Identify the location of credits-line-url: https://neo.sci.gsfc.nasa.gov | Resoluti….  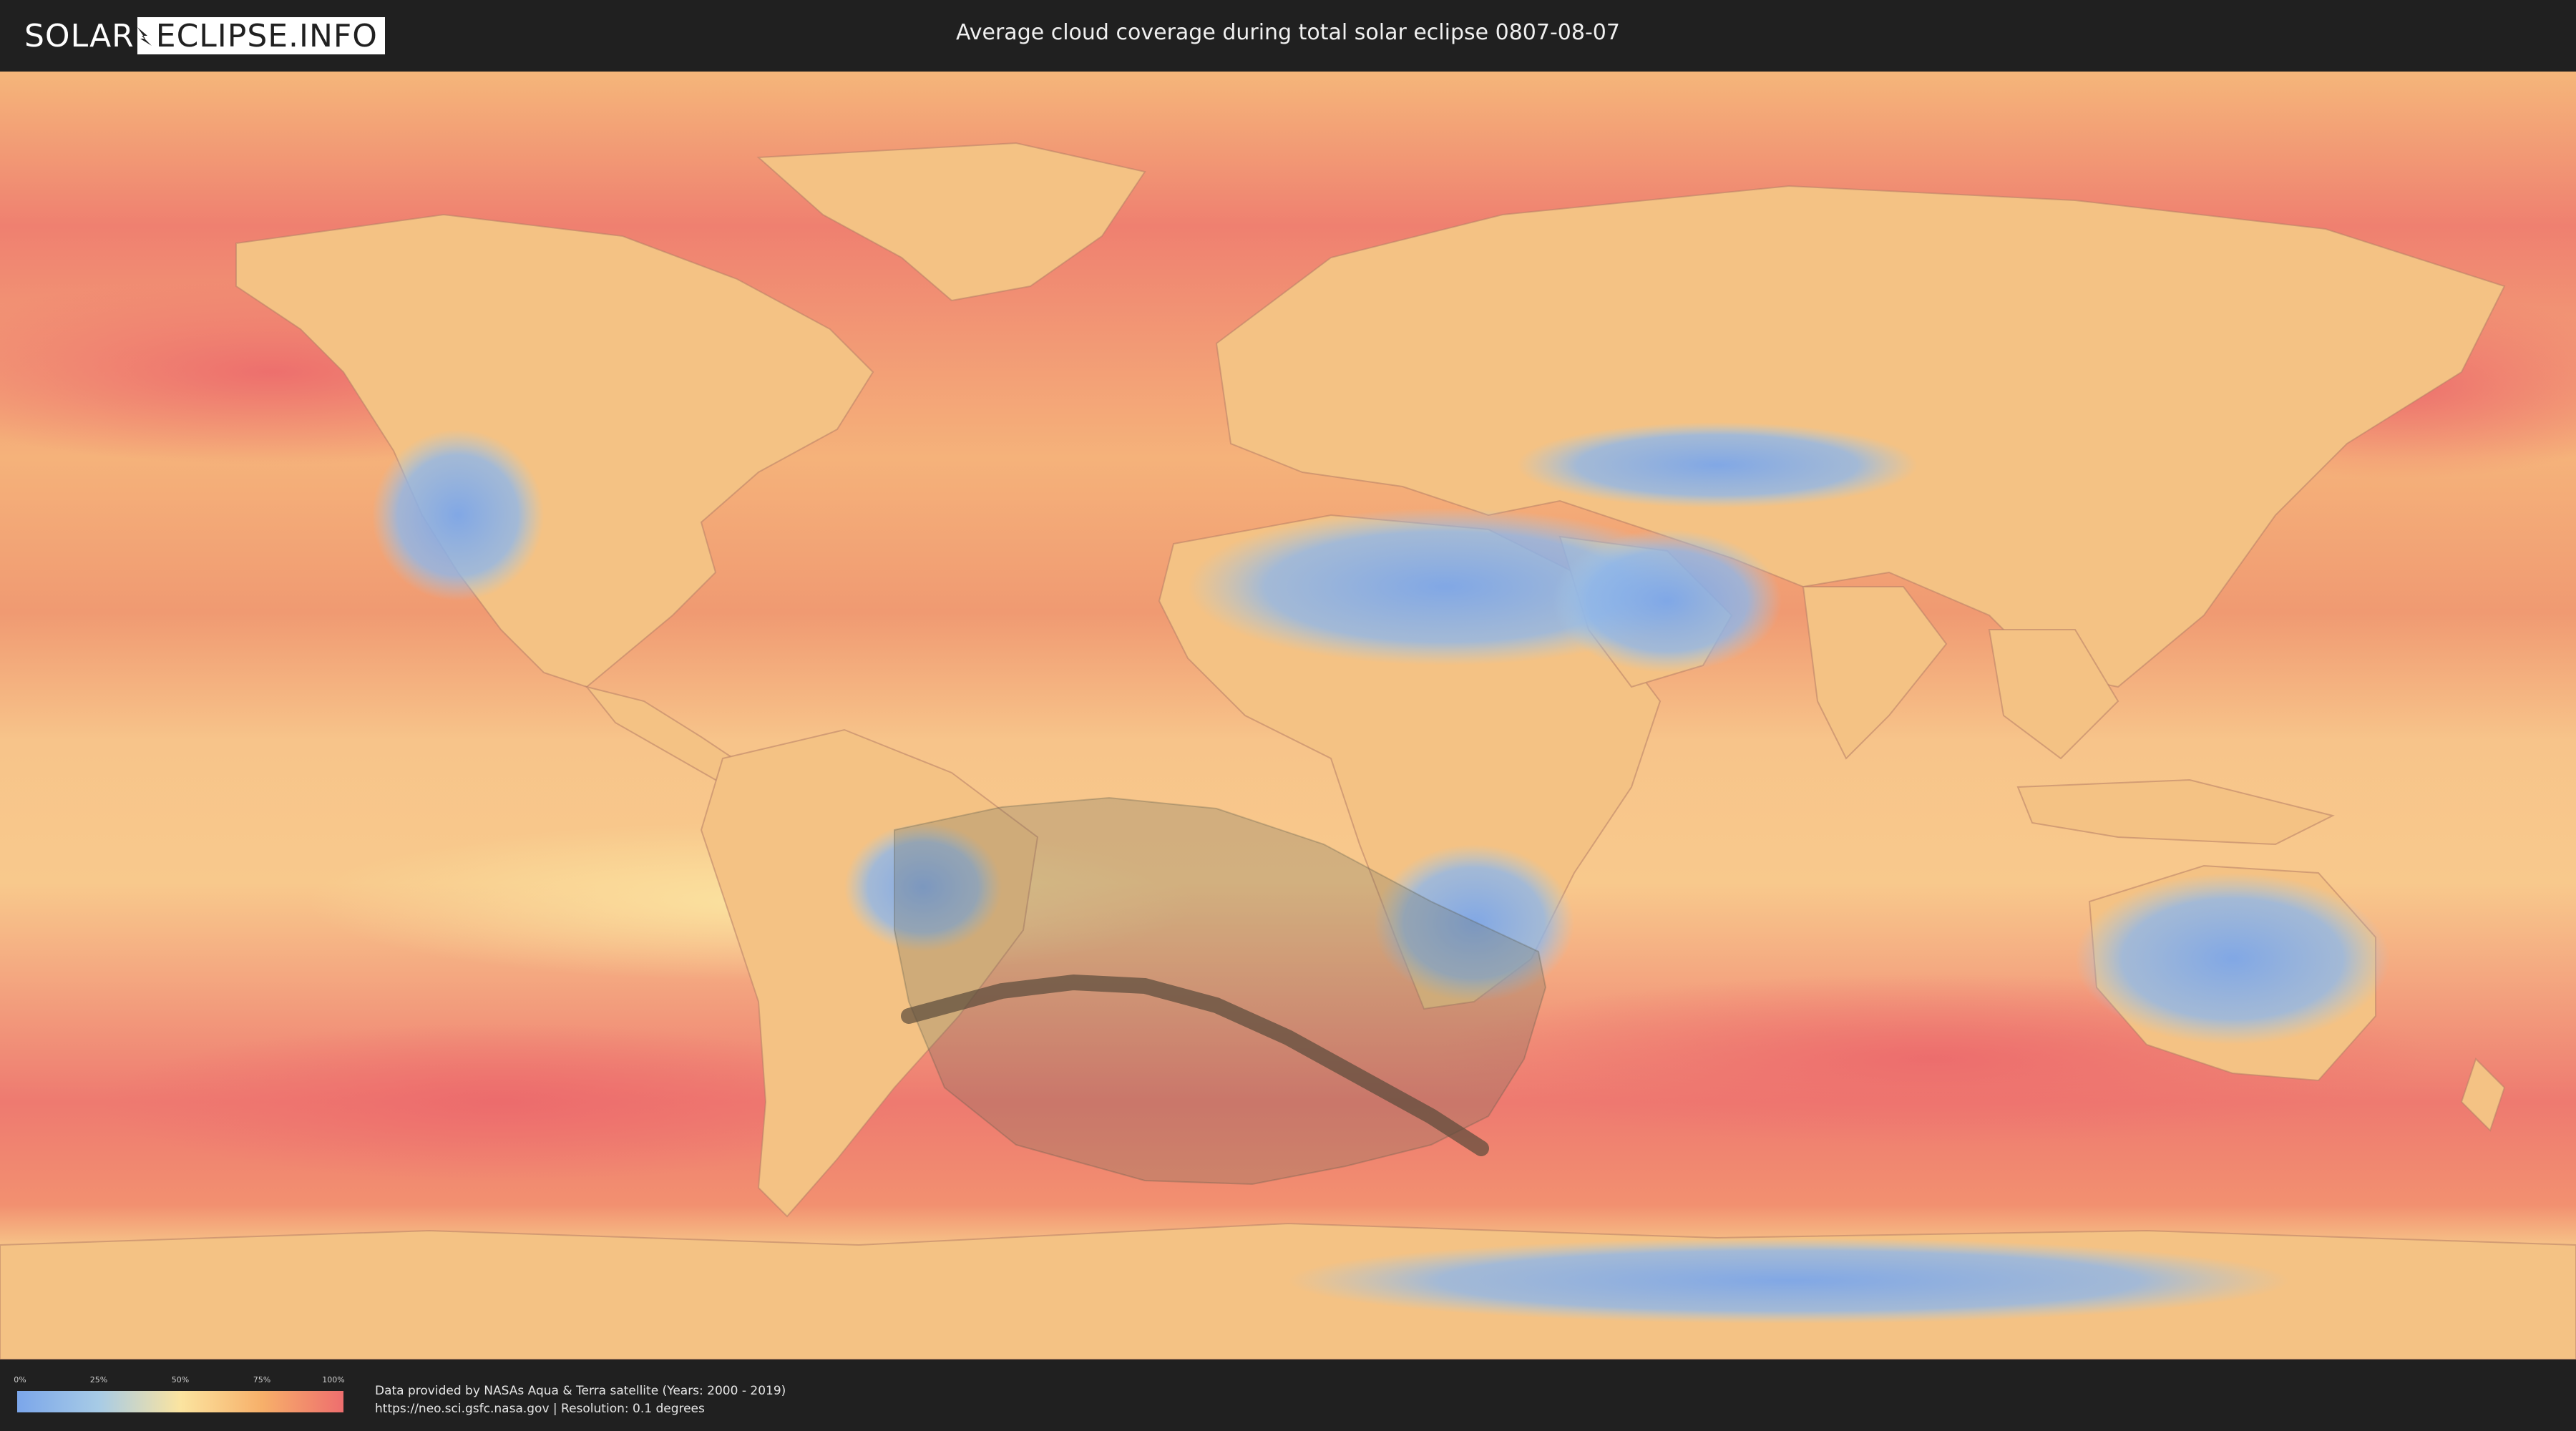
(580, 1409).